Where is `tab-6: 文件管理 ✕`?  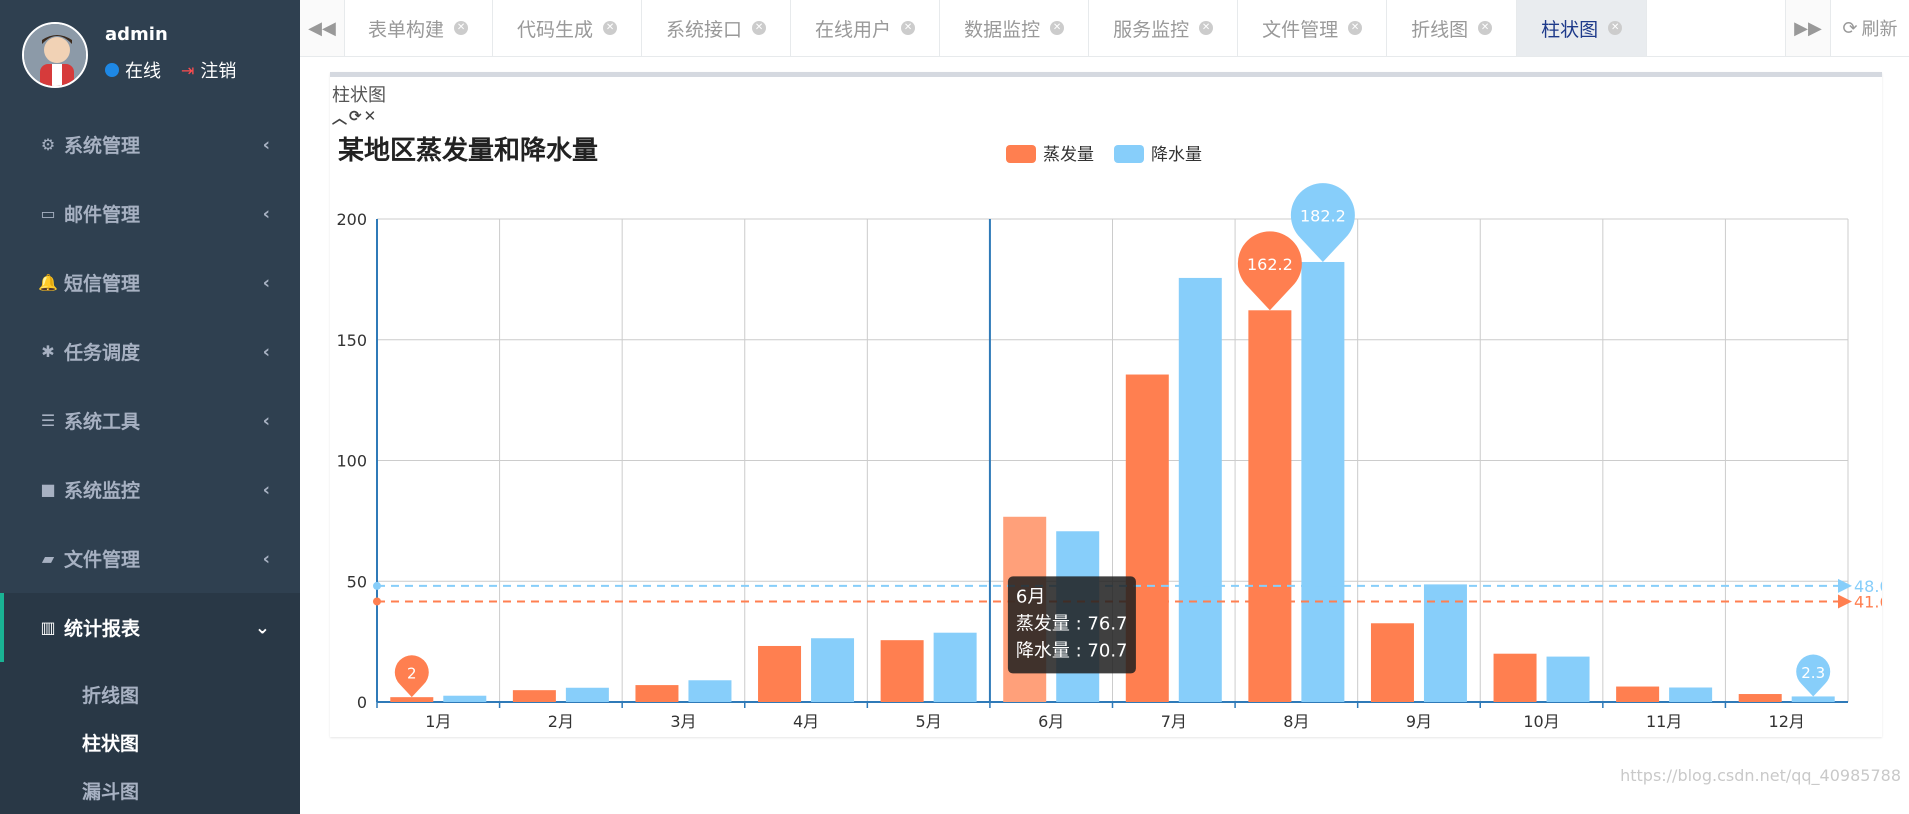
tab-6: 文件管理 ✕ is located at coordinates (1313, 28).